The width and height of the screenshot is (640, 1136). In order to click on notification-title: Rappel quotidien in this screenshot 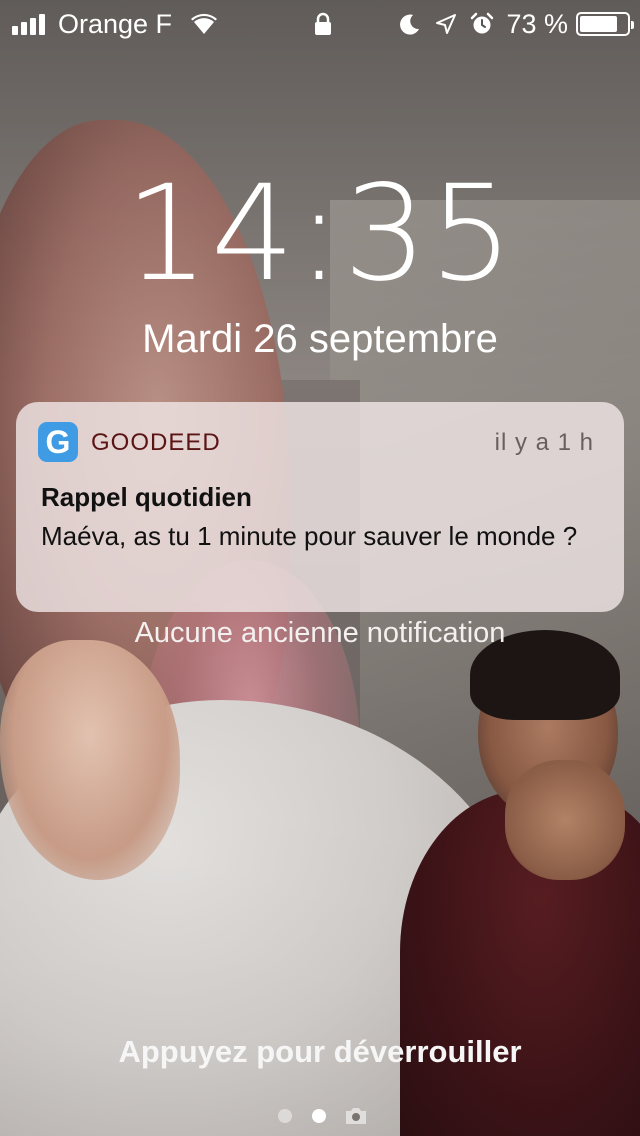, I will do `click(146, 497)`.